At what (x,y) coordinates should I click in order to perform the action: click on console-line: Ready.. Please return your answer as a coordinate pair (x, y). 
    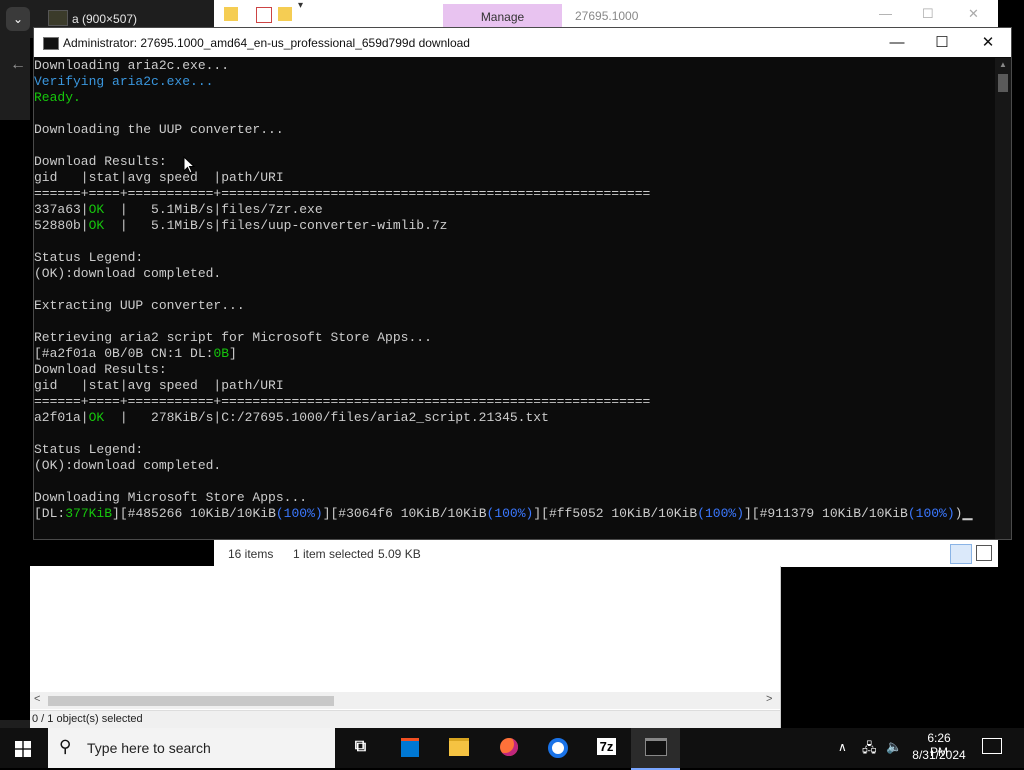
    Looking at the image, I should click on (514, 98).